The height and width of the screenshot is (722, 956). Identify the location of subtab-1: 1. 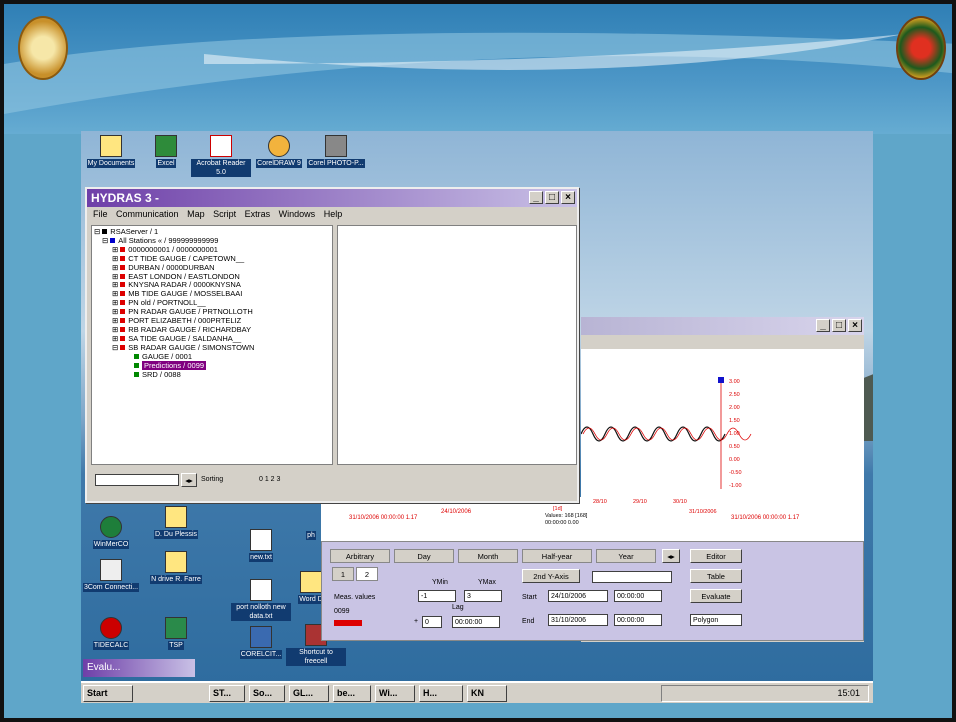
(343, 574).